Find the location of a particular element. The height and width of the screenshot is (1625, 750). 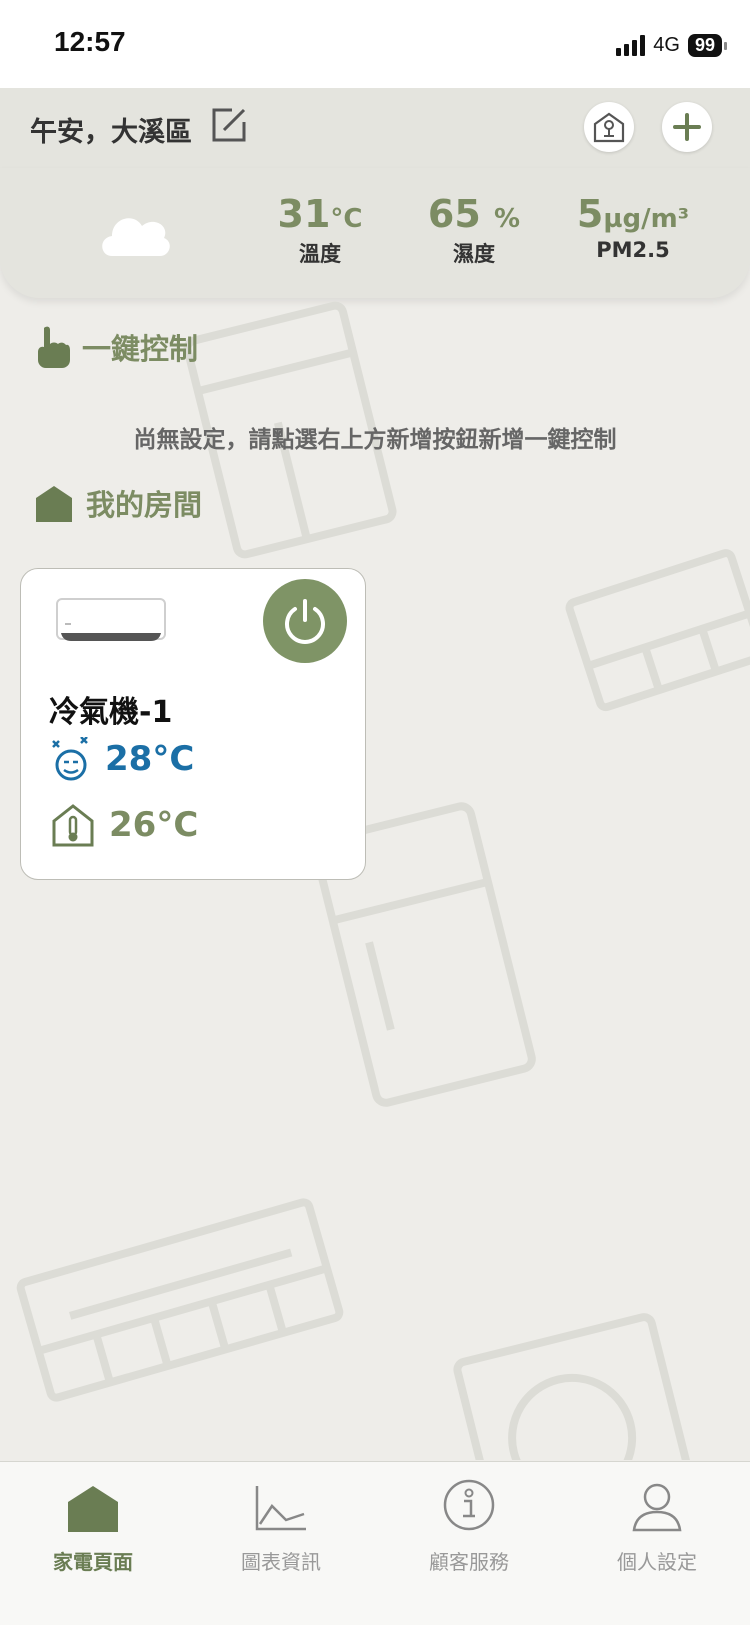

house-lock-icon is located at coordinates (609, 127).